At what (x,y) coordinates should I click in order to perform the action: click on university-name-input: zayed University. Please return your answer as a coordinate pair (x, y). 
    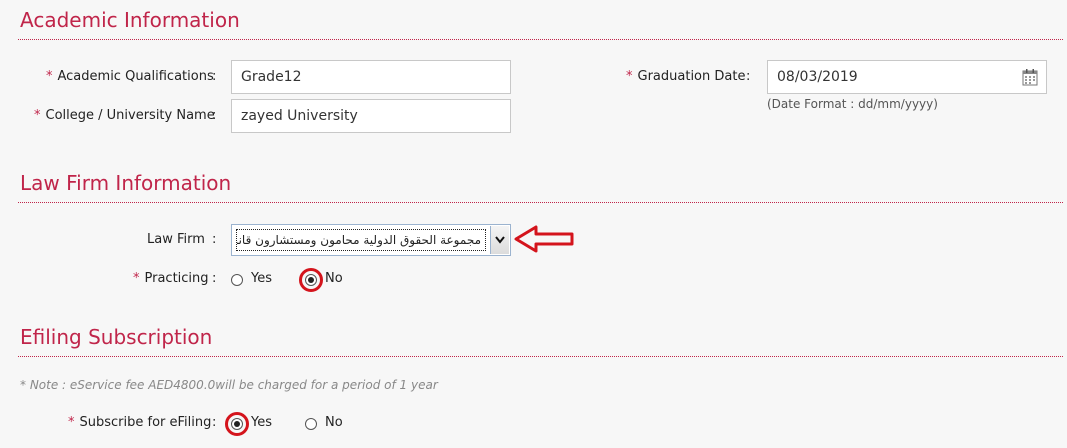
    Looking at the image, I should click on (371, 116).